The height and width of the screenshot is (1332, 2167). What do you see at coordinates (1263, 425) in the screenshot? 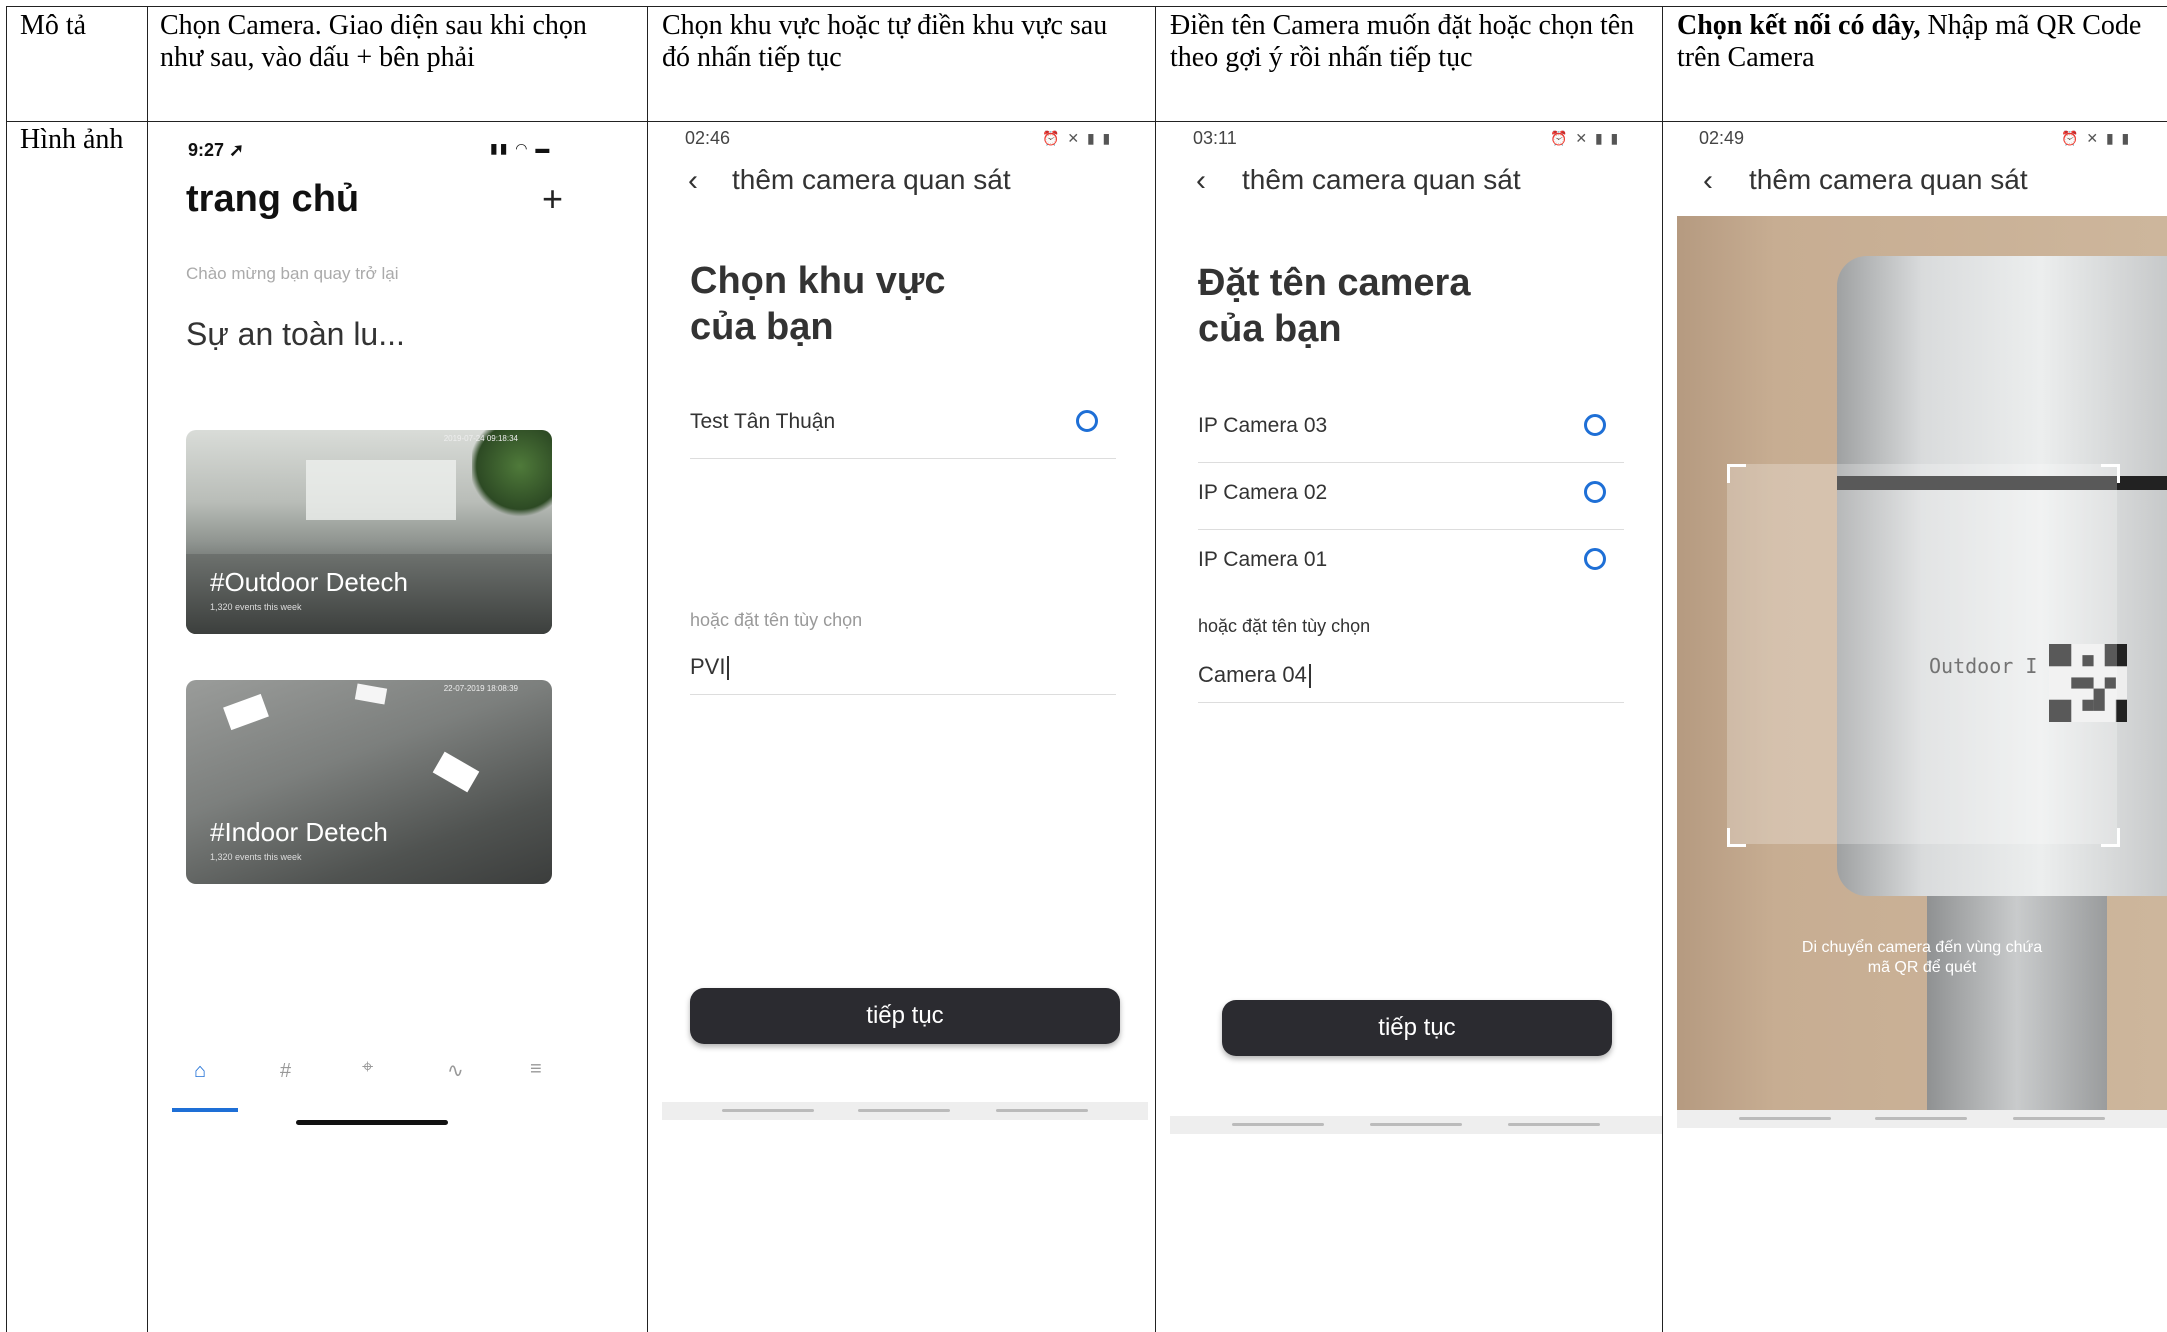
I see `camera-name-label: IP Camera 03` at bounding box center [1263, 425].